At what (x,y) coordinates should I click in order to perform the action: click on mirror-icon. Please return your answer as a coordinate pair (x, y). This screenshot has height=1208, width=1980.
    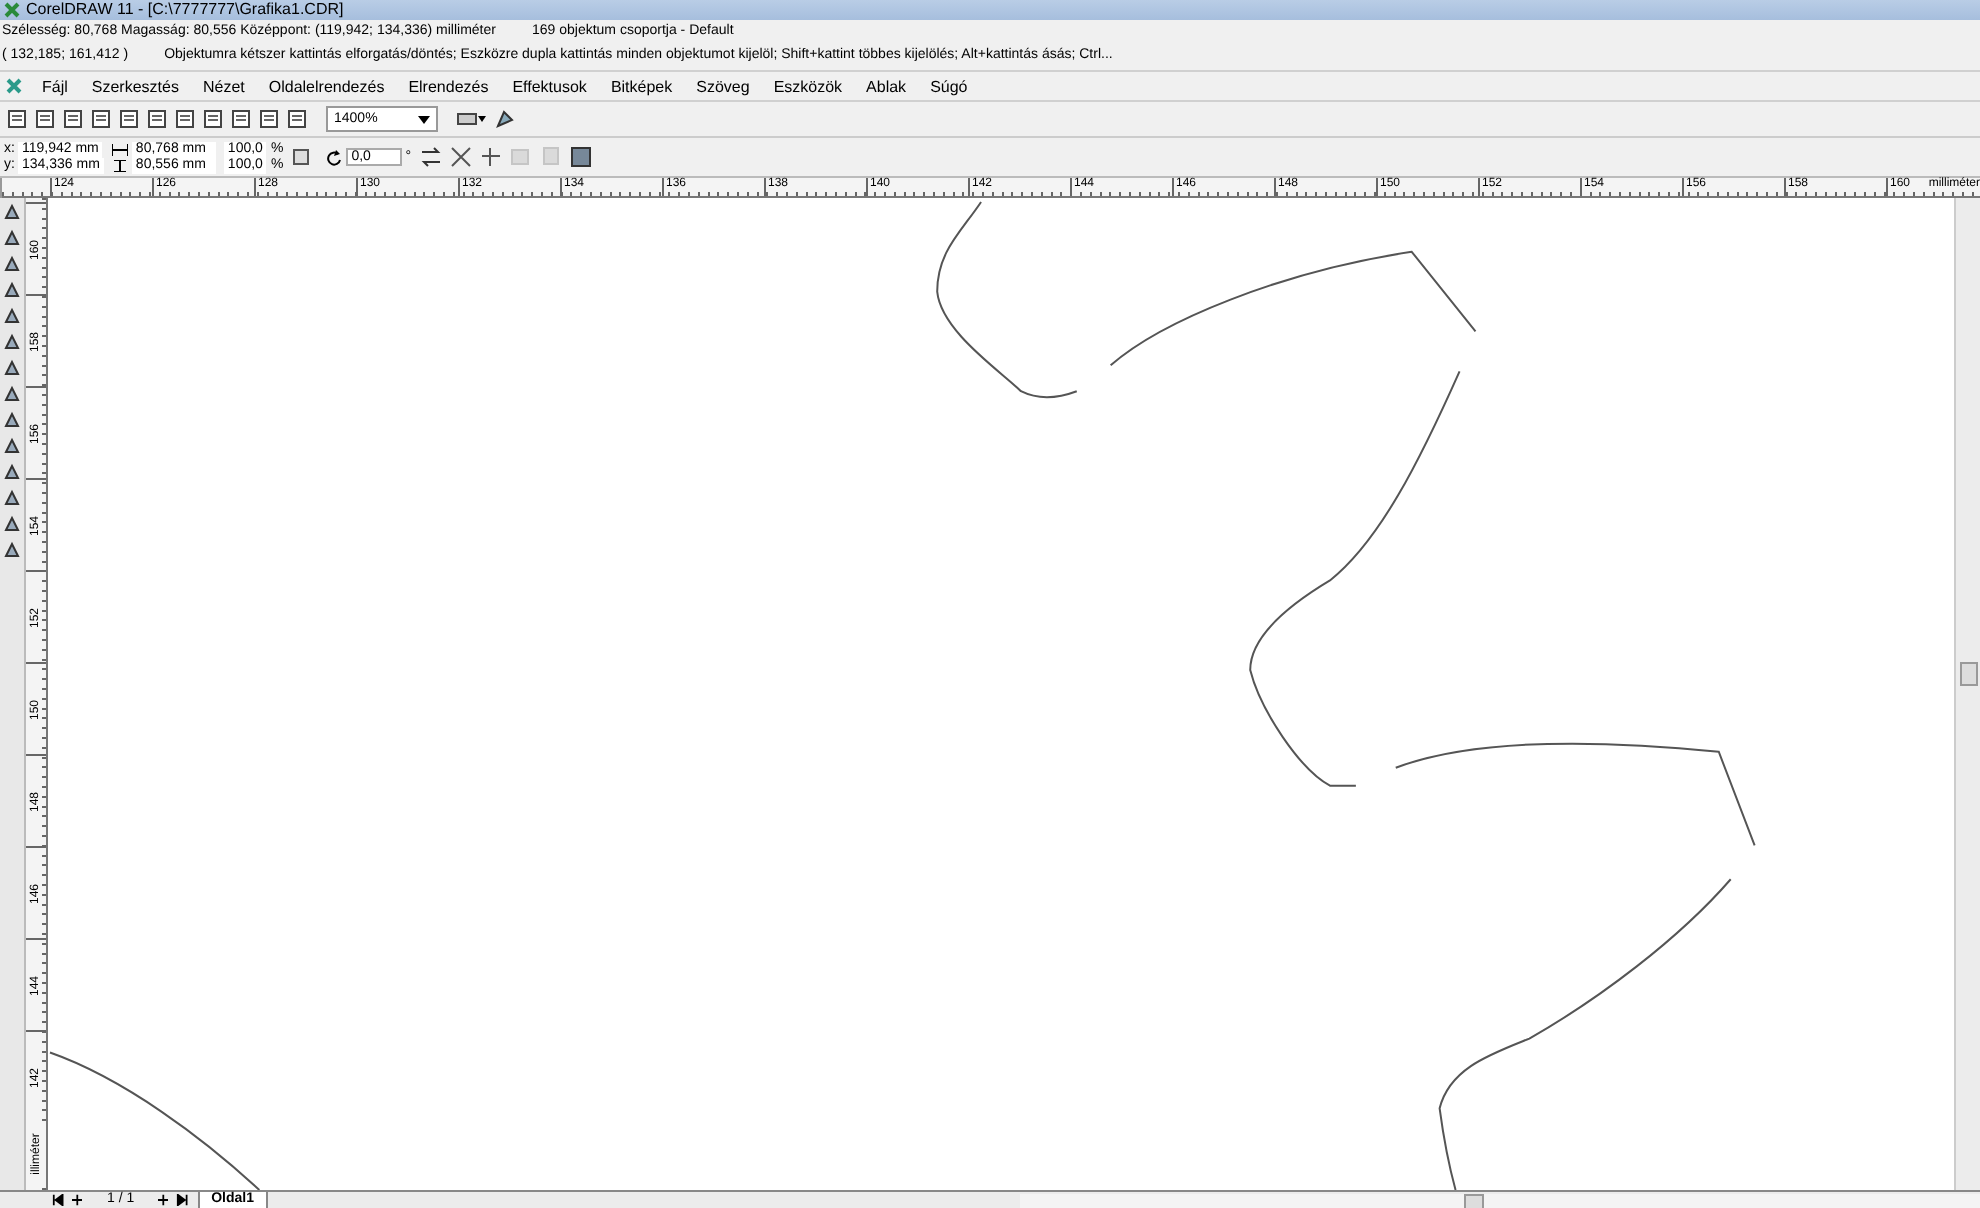
    Looking at the image, I should click on (430, 157).